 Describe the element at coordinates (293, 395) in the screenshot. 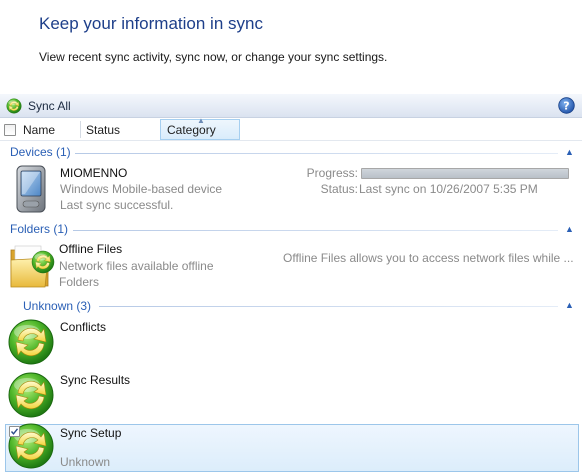

I see `list-item-sync-results: Sync Results` at that location.